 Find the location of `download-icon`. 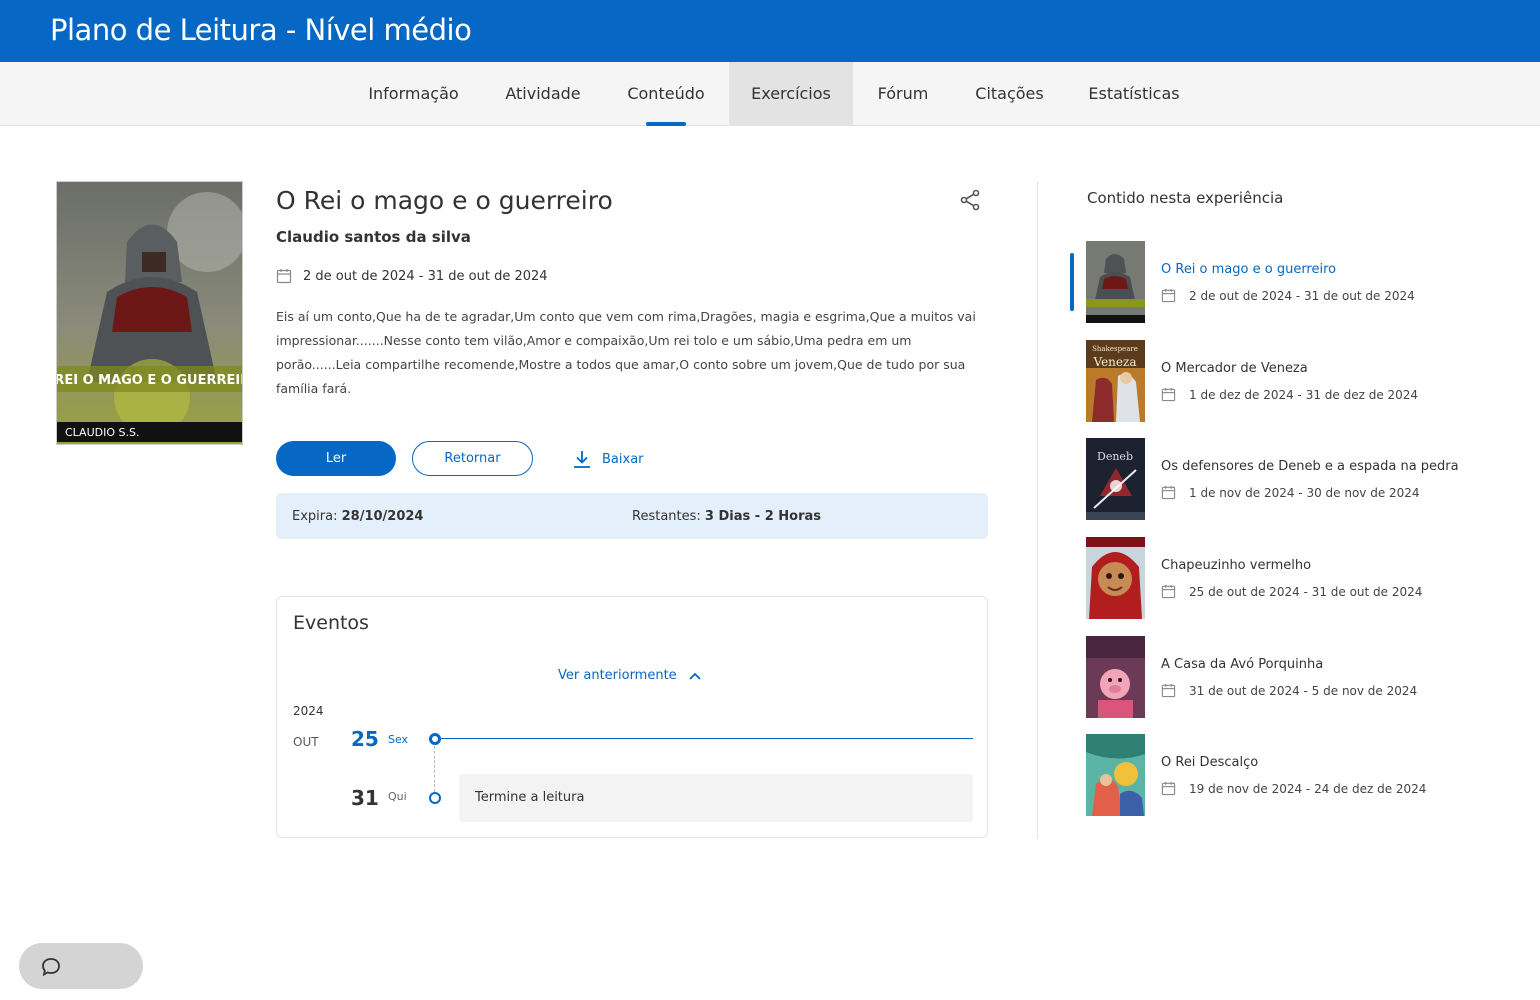

download-icon is located at coordinates (582, 459).